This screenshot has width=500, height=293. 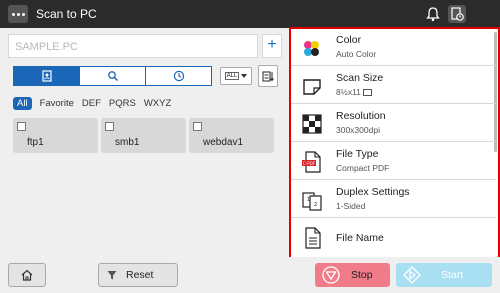 What do you see at coordinates (312, 124) in the screenshot?
I see `resolution-icon` at bounding box center [312, 124].